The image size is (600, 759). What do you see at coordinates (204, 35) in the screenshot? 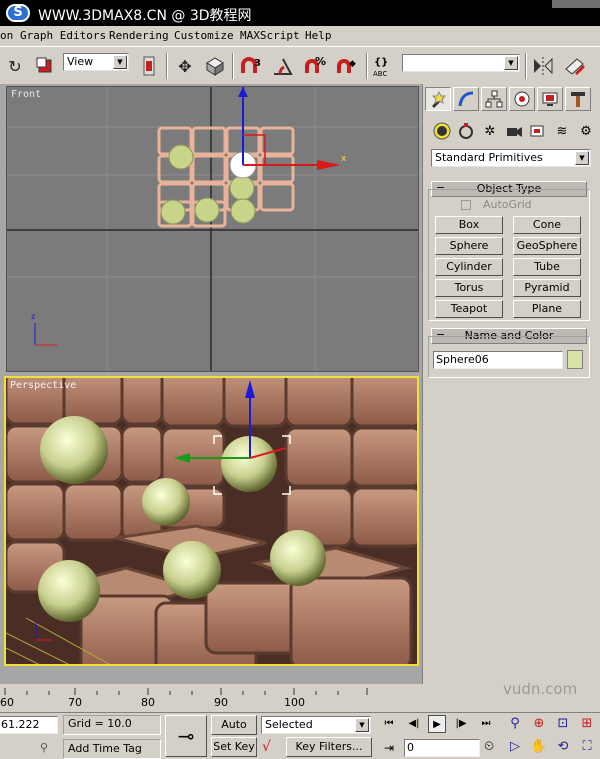
I see `menu-item-customize: Customize` at bounding box center [204, 35].